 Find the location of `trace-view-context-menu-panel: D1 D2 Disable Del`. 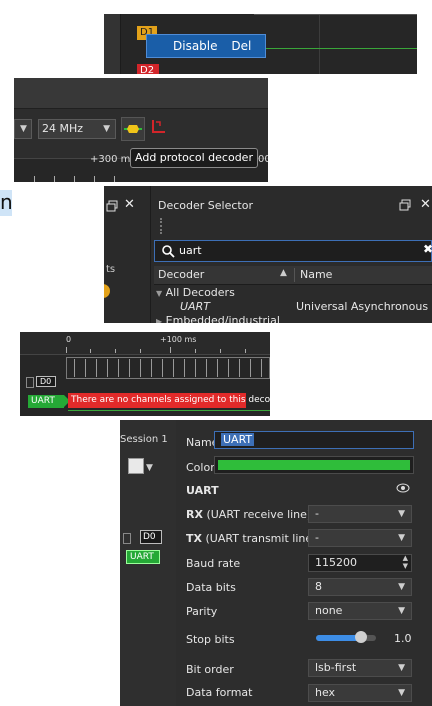

trace-view-context-menu-panel: D1 D2 Disable Del is located at coordinates (260, 44).